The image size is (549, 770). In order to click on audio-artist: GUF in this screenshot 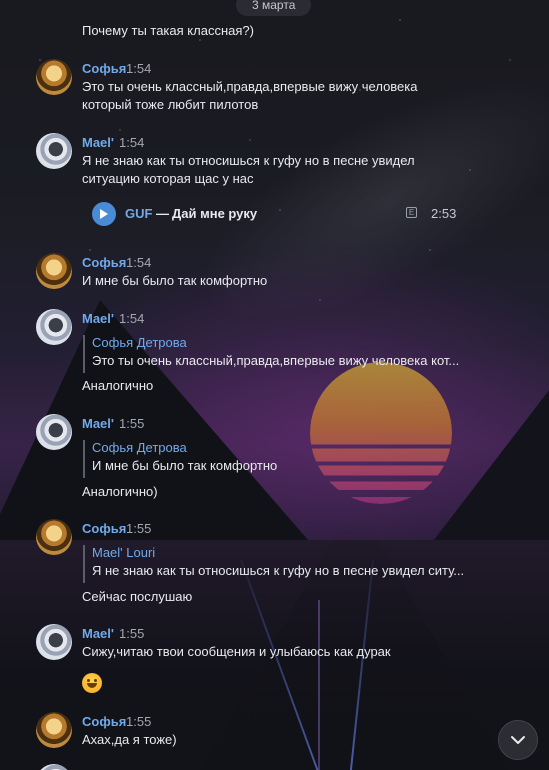, I will do `click(138, 213)`.